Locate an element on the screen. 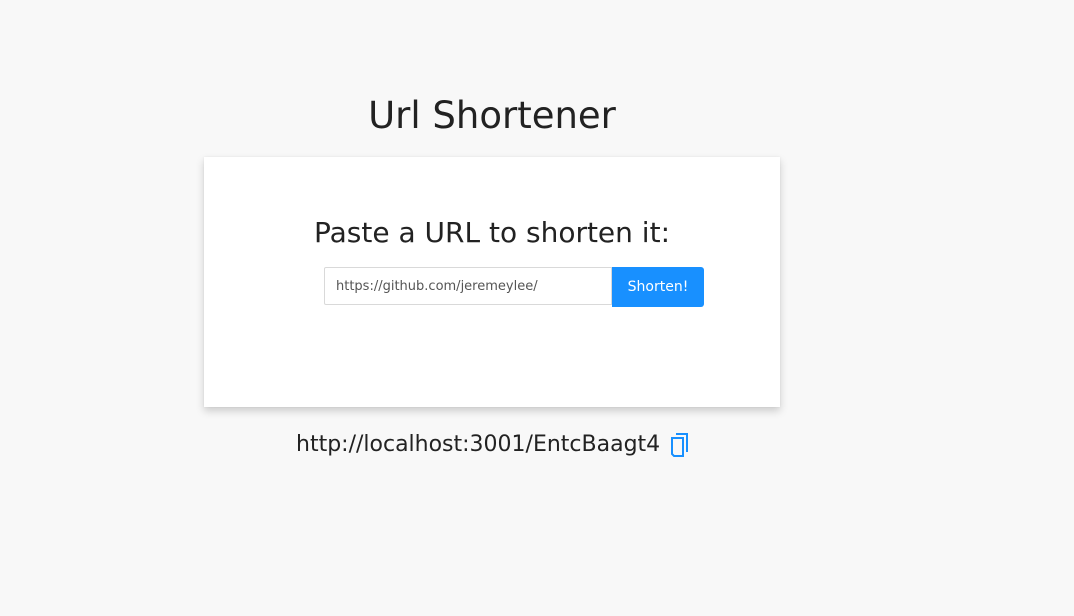 The height and width of the screenshot is (616, 1074). card-heading: Paste a URL to shorten it: is located at coordinates (491, 232).